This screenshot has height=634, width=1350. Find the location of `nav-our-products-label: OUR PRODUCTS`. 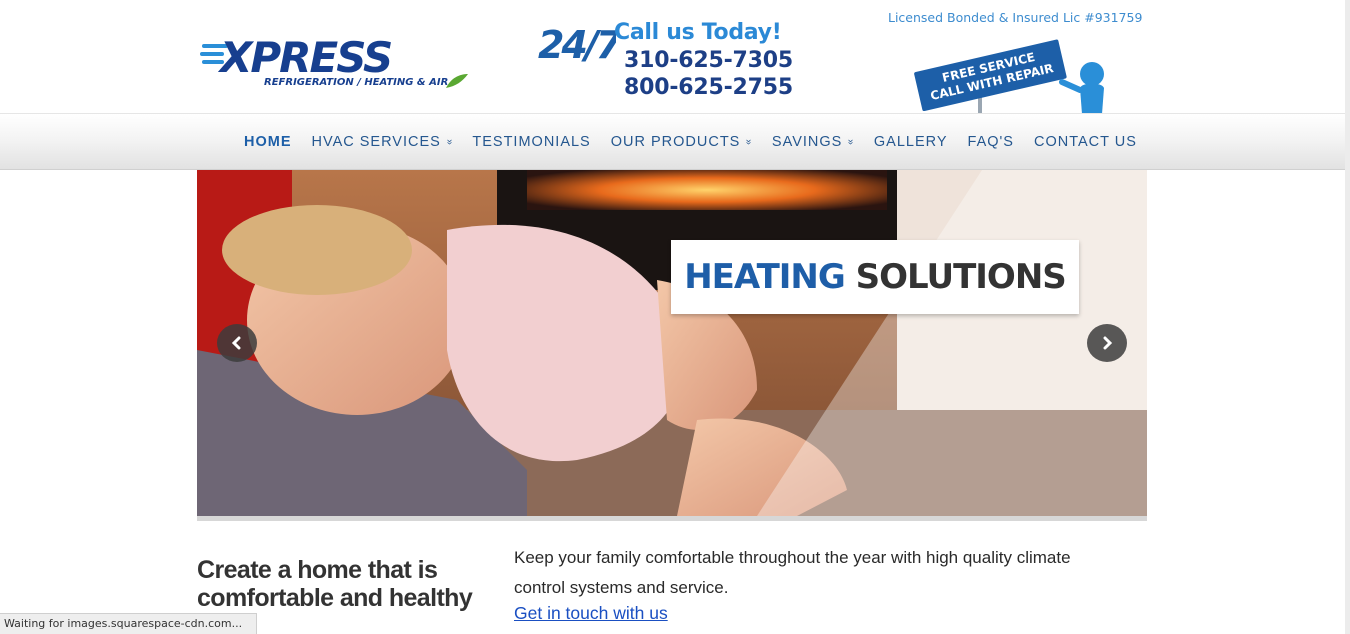

nav-our-products-label: OUR PRODUCTS is located at coordinates (675, 142).